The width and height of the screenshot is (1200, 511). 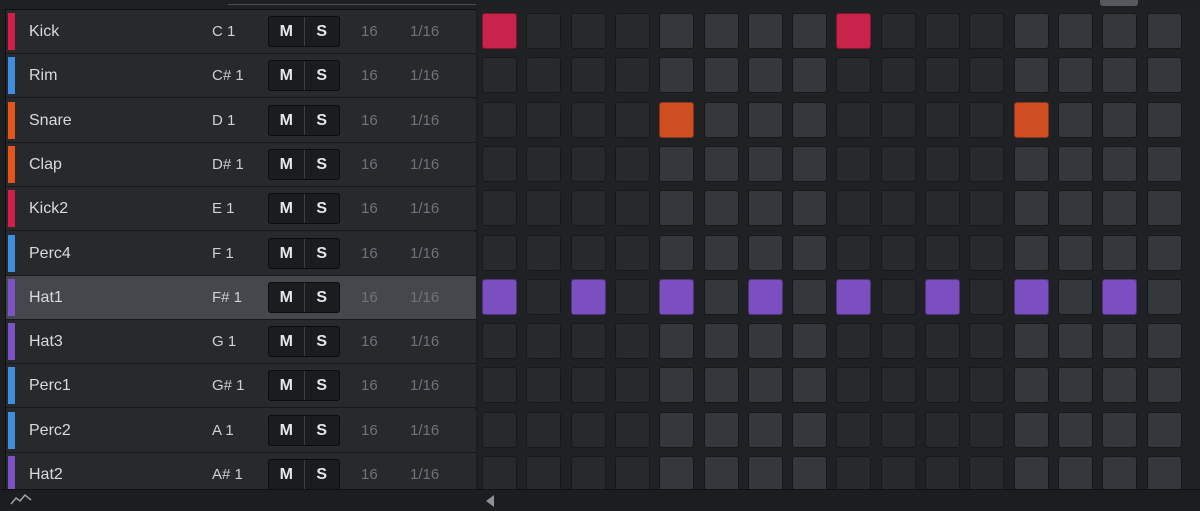 I want to click on track-row-snare: Snare D 1 M S 16 1/16, so click(x=241, y=121).